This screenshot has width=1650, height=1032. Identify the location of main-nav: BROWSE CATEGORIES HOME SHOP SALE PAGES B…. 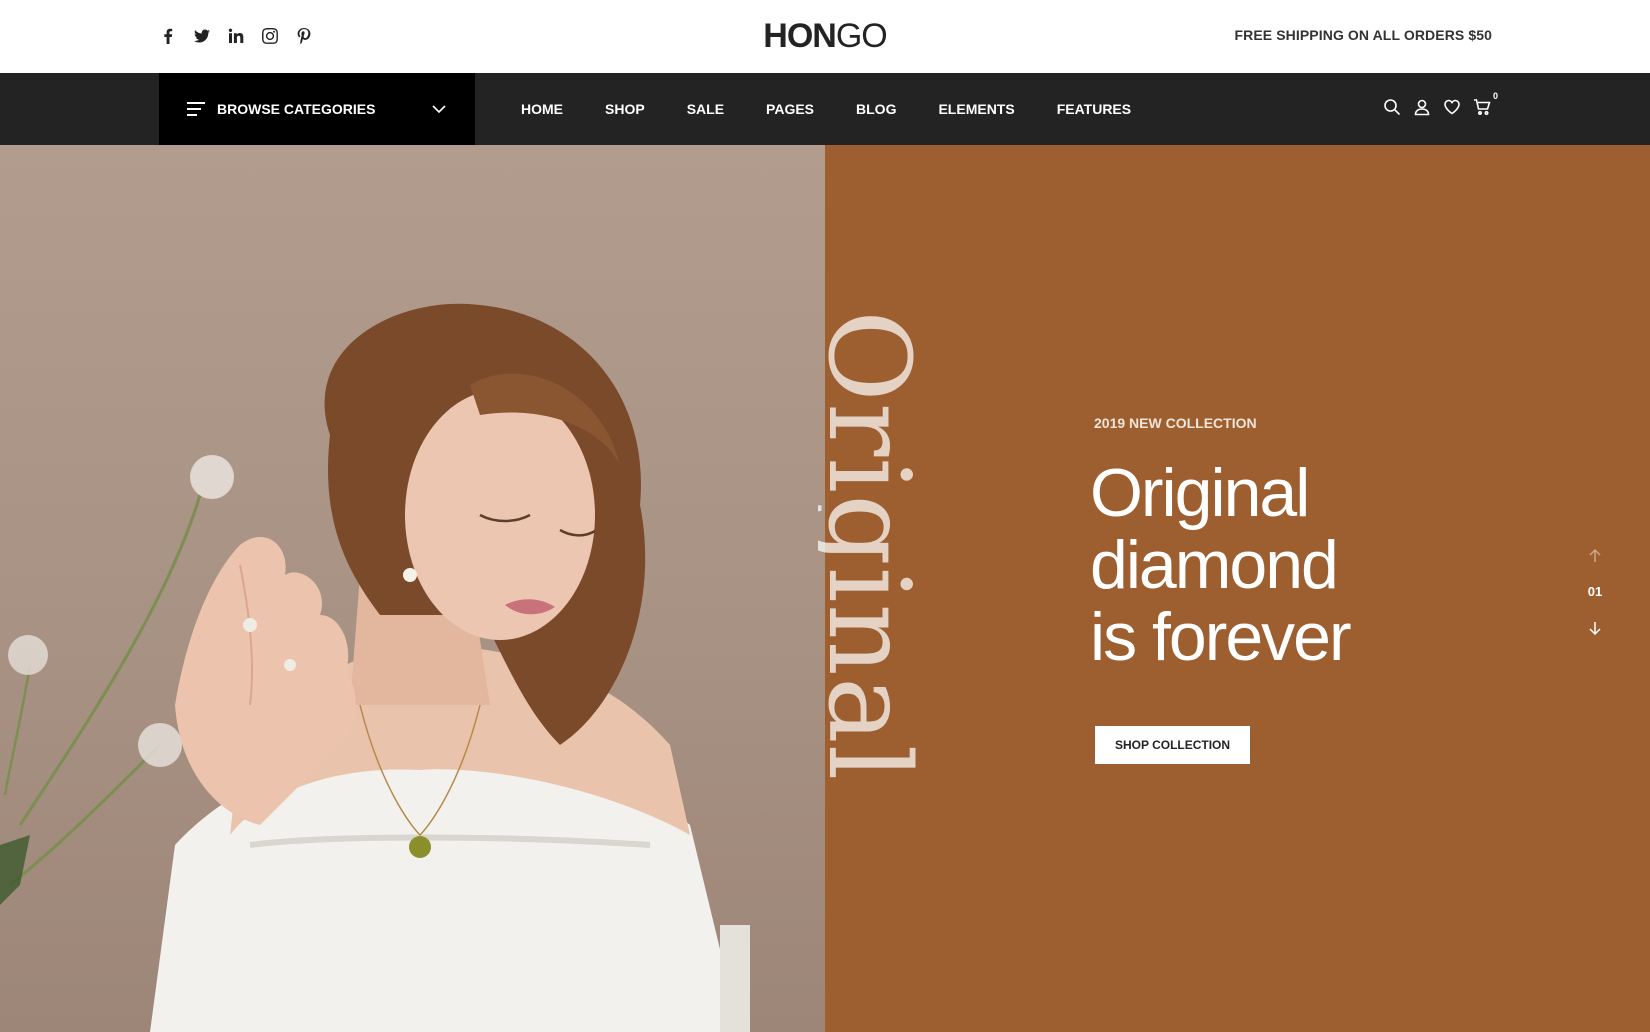
(825, 109).